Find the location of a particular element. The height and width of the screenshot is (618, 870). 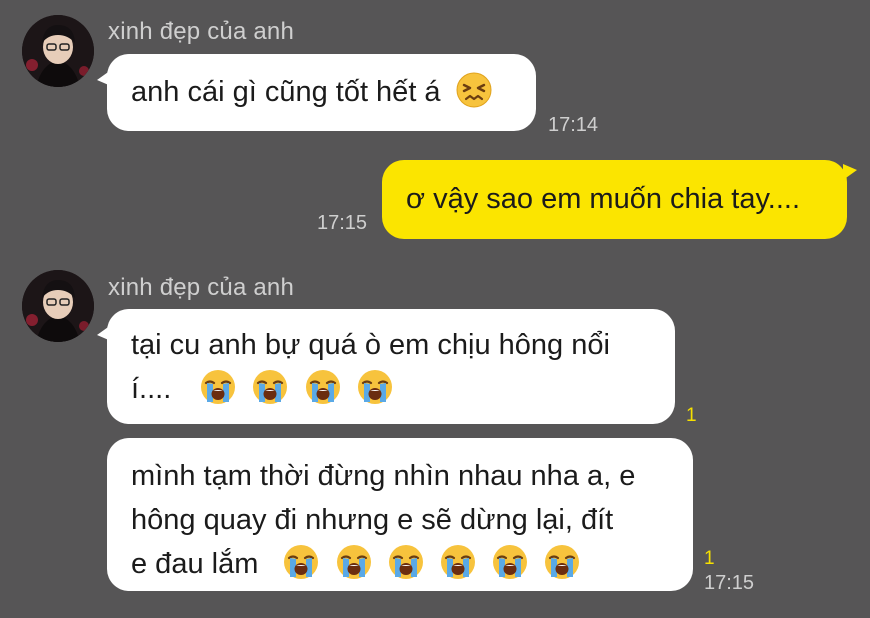

message-text: anh cái gì cũng tốt hết á is located at coordinates (286, 92).